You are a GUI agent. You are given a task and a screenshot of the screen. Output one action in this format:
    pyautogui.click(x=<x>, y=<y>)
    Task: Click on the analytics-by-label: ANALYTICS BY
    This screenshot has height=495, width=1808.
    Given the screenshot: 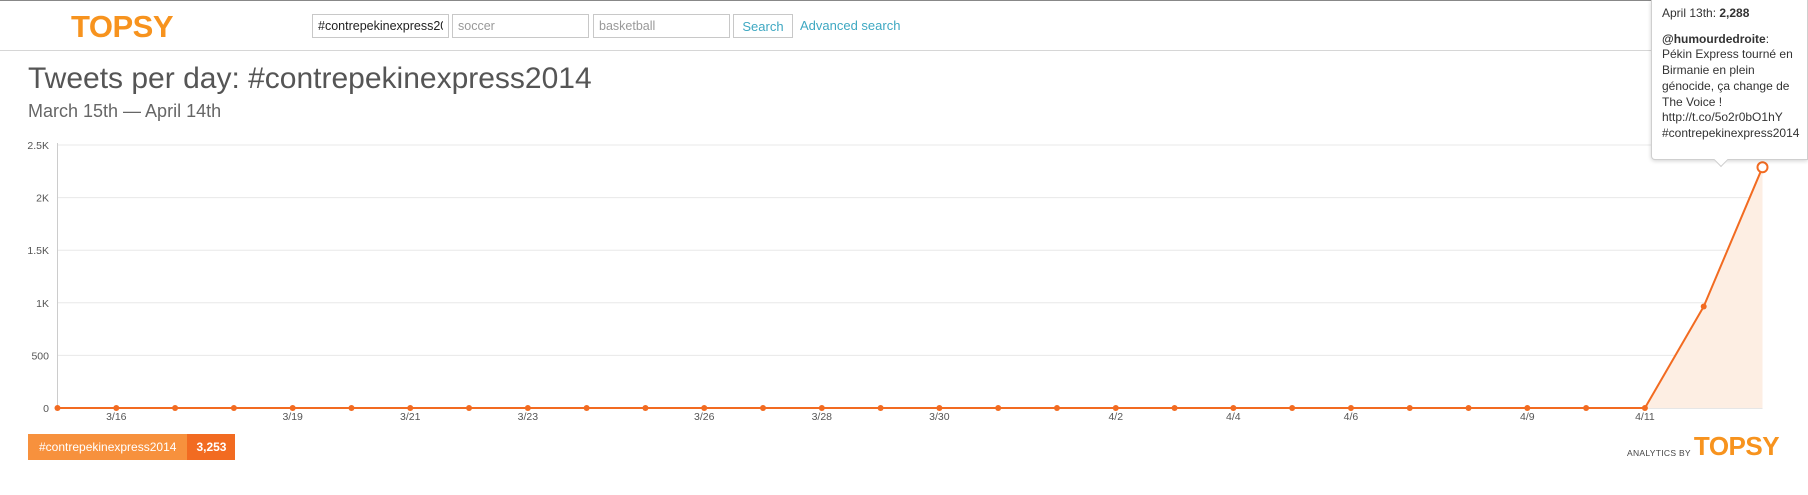 What is the action you would take?
    pyautogui.click(x=1659, y=453)
    